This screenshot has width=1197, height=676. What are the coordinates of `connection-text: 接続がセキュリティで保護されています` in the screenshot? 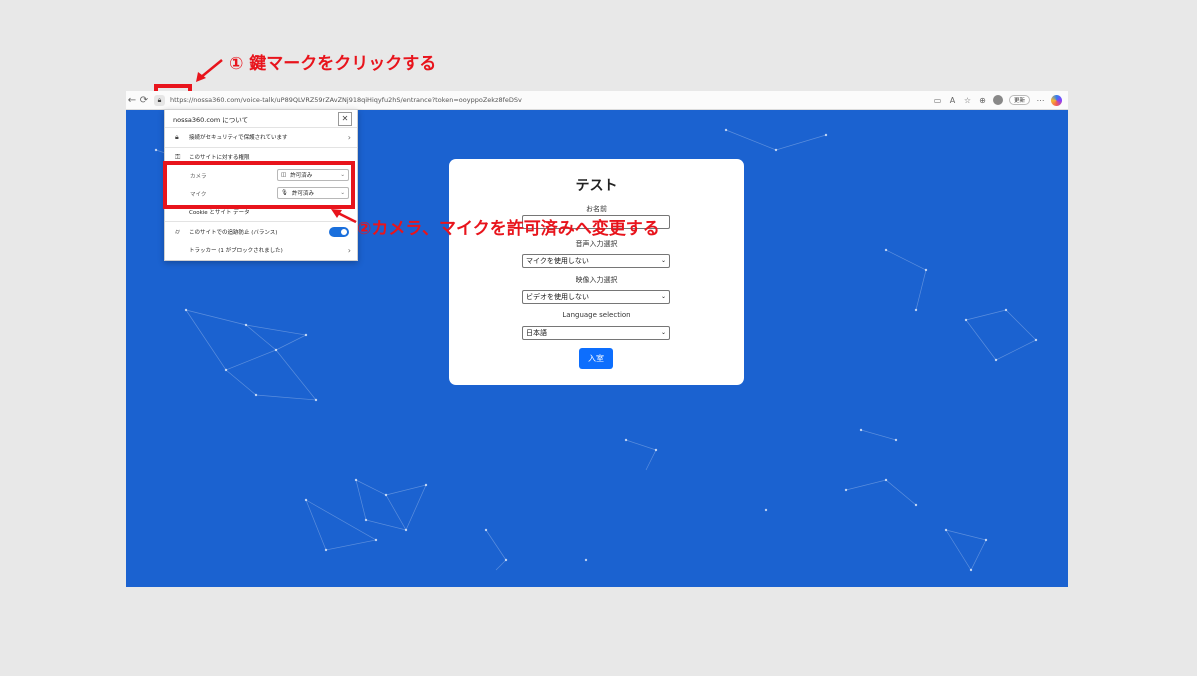 It's located at (238, 138).